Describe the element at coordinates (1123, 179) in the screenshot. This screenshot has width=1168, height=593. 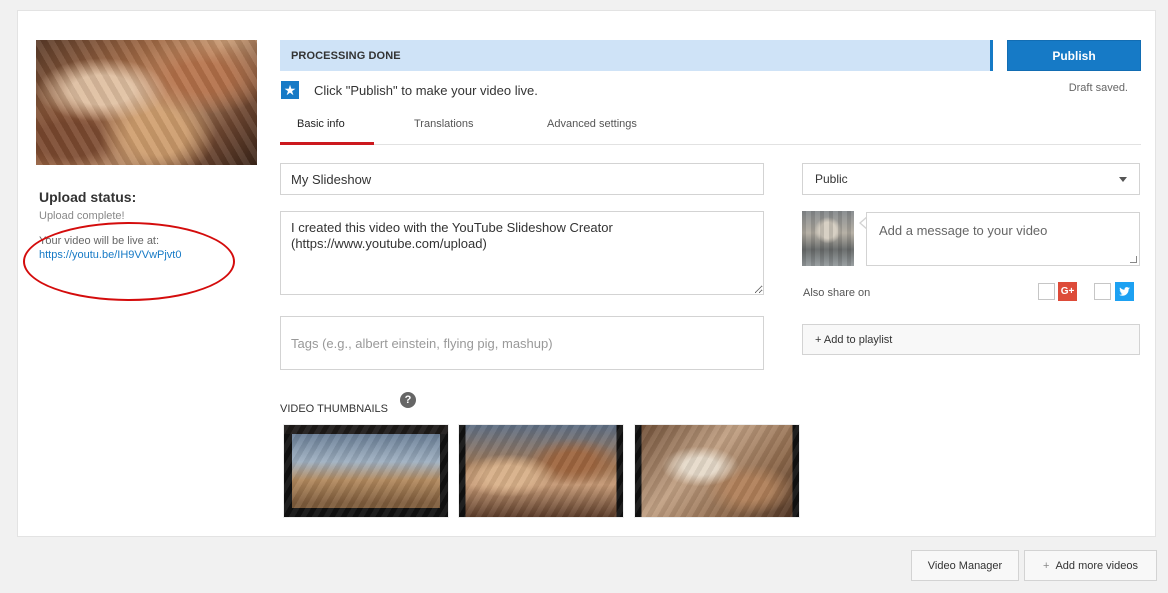
I see `chevron-down-icon` at that location.